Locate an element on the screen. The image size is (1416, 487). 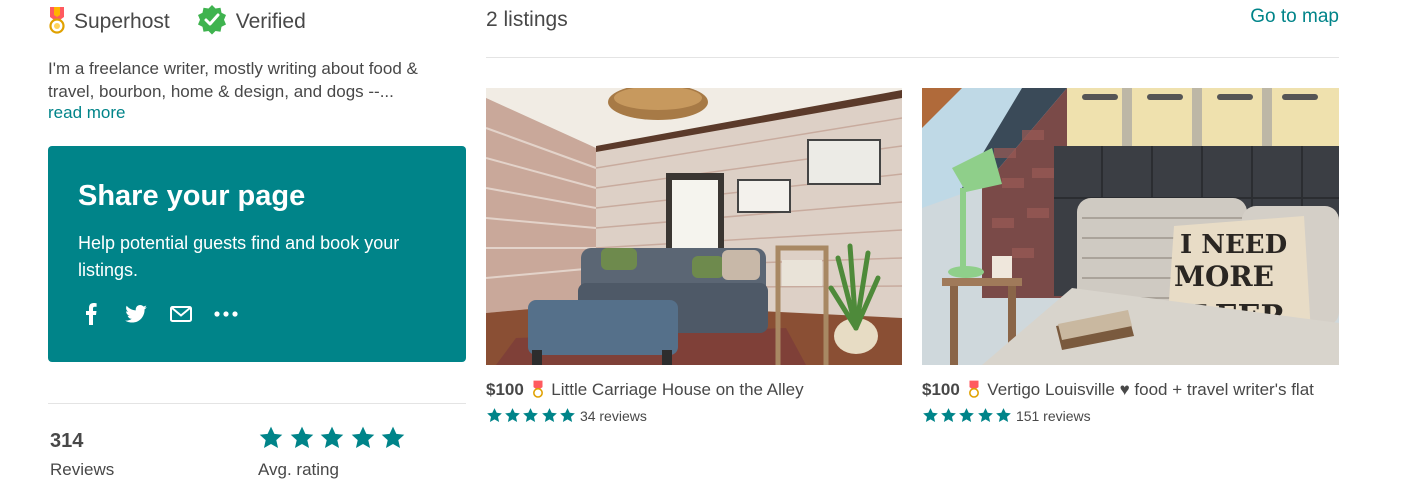
facebook-icon is located at coordinates (91, 314).